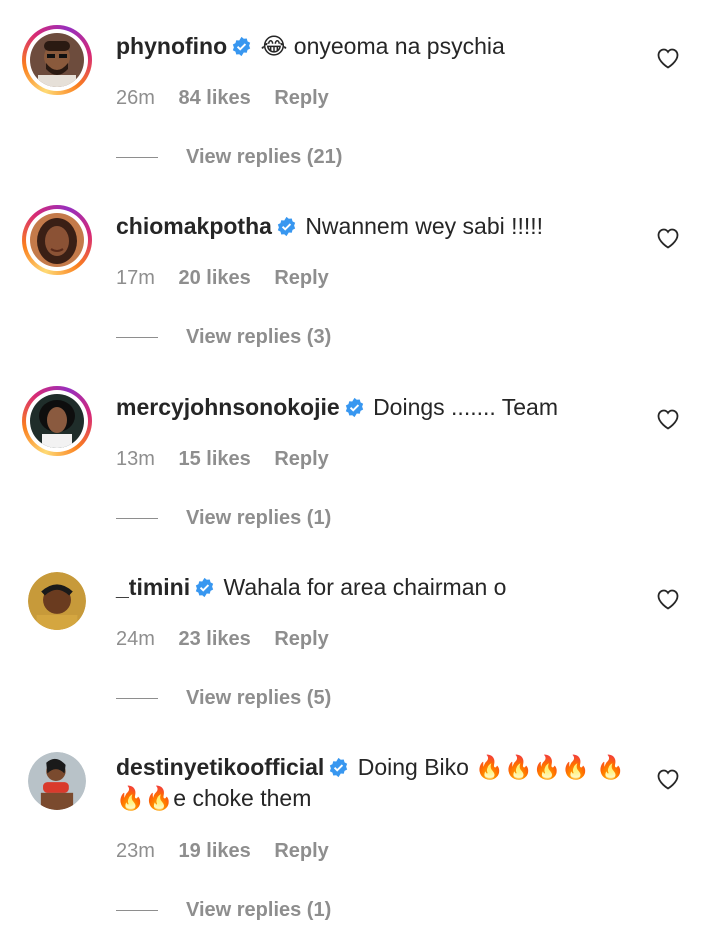 This screenshot has width=720, height=946. I want to click on comment-meta: 26m 84 likes Reply, so click(231, 98).